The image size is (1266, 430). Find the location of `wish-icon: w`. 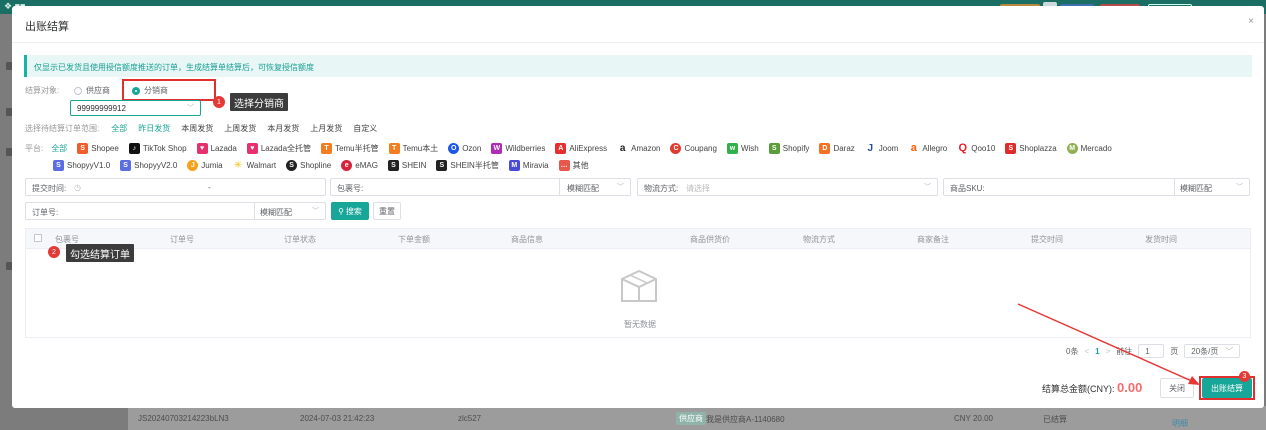

wish-icon: w is located at coordinates (732, 148).